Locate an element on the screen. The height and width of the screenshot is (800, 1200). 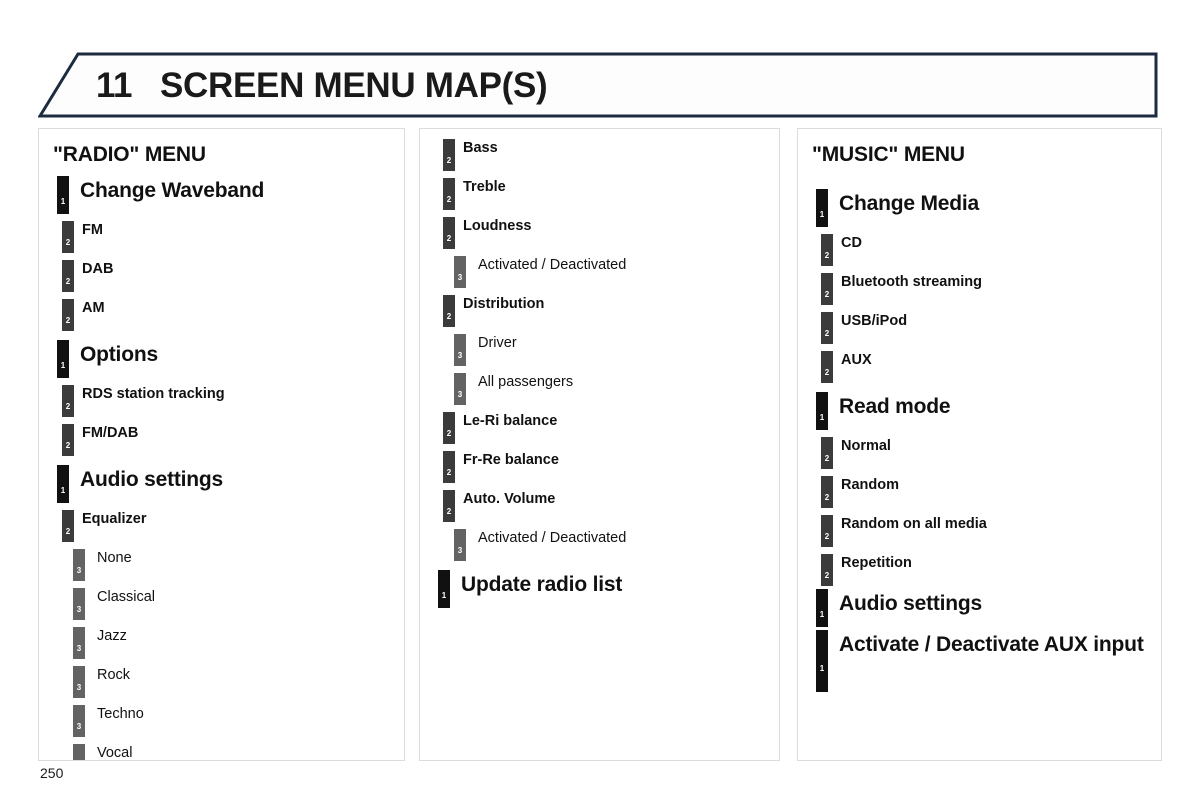
menu-item: 3 Rock is located at coordinates (238, 682).